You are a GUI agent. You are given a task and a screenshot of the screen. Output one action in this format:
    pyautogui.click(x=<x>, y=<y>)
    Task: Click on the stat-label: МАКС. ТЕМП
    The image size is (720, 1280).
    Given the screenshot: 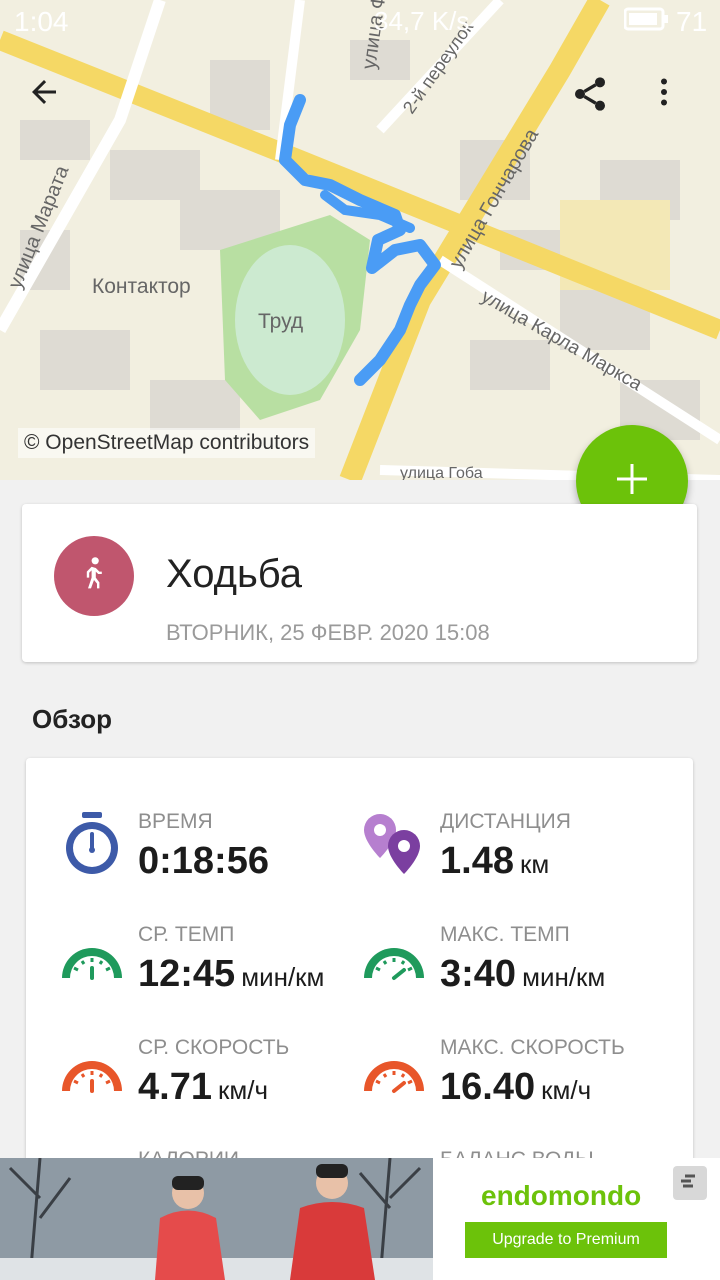 What is the action you would take?
    pyautogui.click(x=505, y=934)
    